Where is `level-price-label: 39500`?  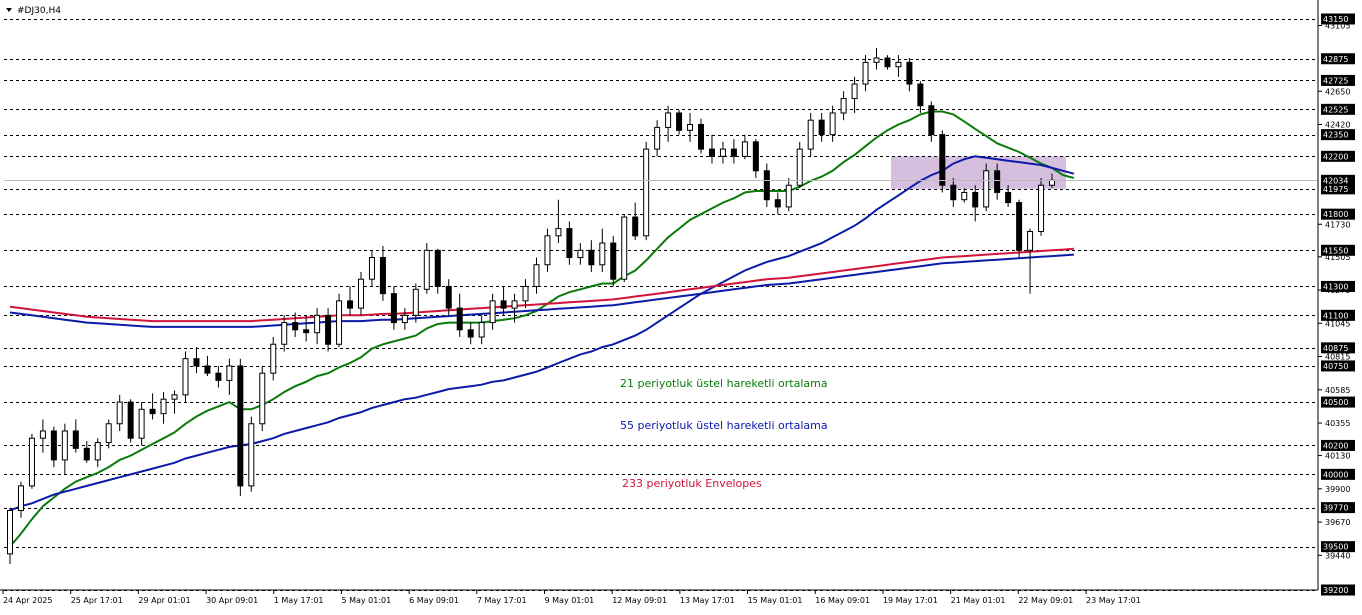
level-price-label: 39500 is located at coordinates (1335, 547).